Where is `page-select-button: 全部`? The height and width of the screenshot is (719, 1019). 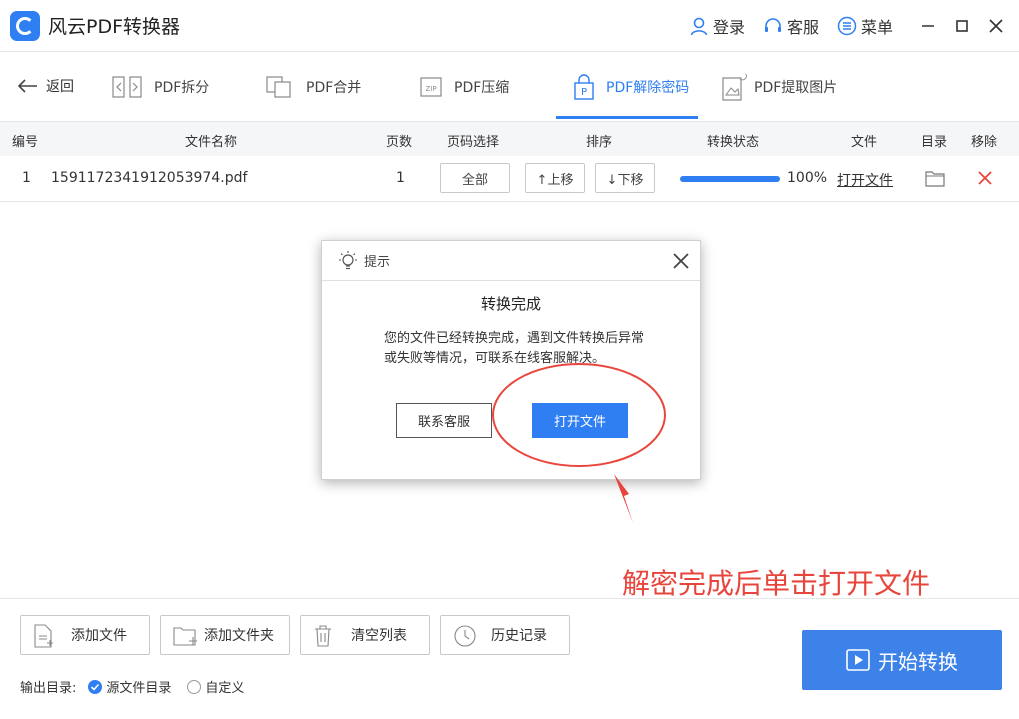
page-select-button: 全部 is located at coordinates (475, 178).